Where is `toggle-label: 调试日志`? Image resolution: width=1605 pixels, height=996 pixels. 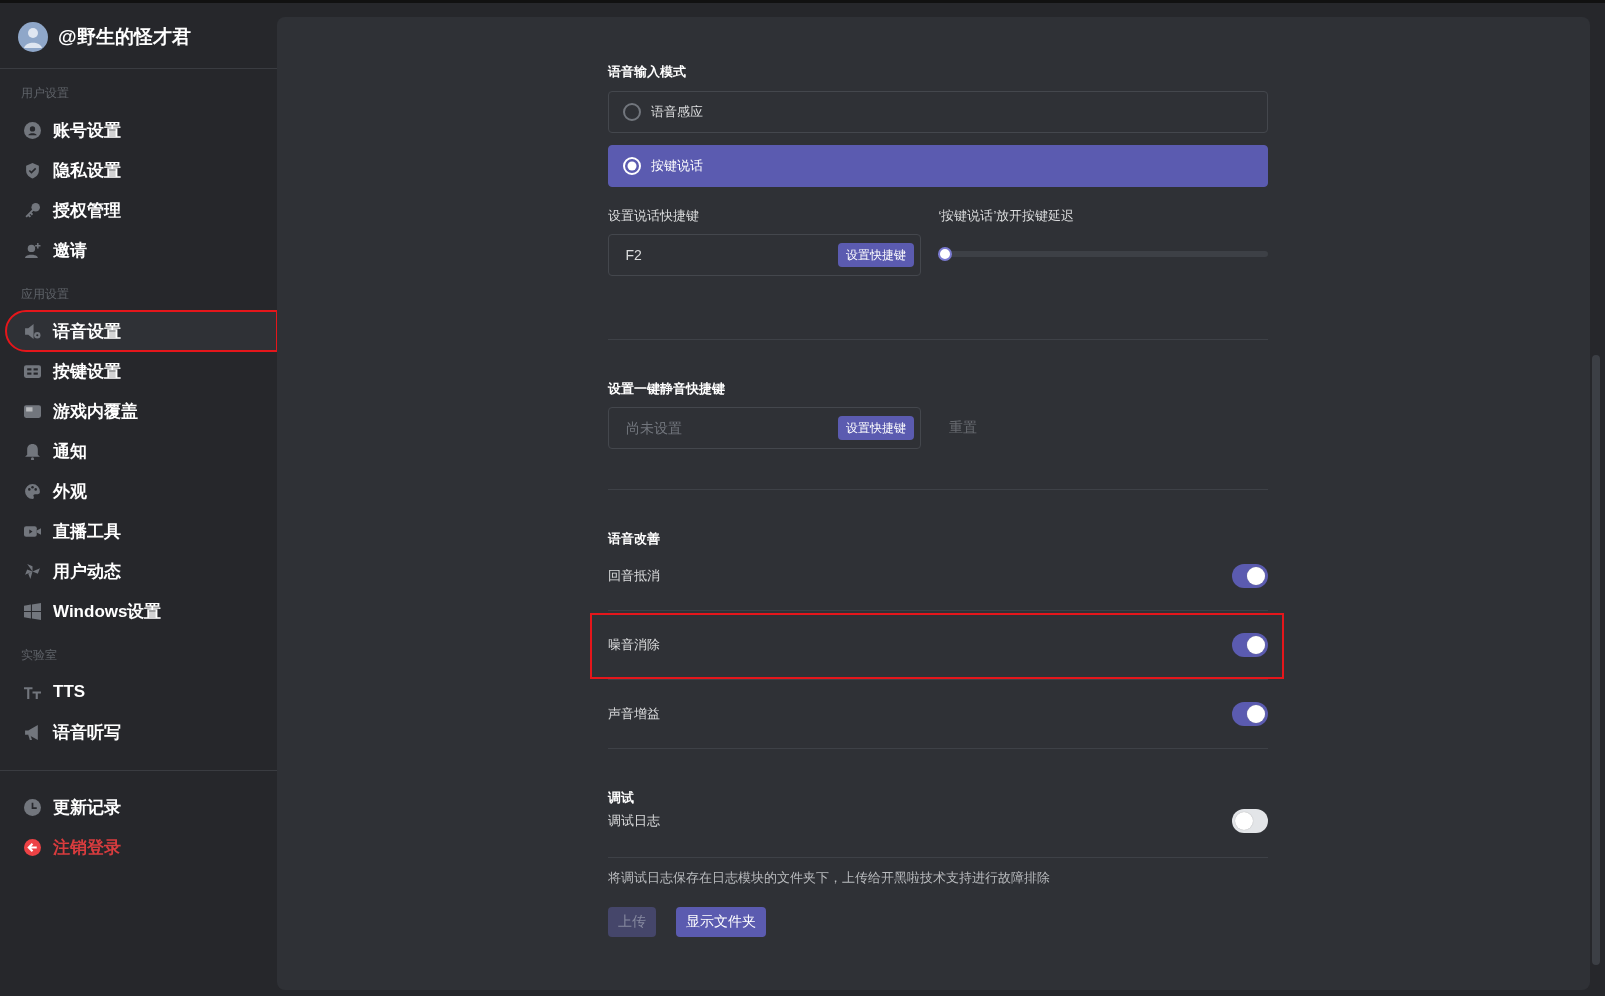
toggle-label: 调试日志 is located at coordinates (633, 821).